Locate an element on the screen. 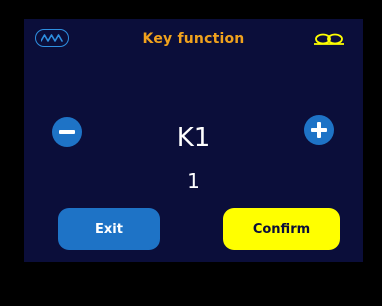  glasses-icon is located at coordinates (329, 38).